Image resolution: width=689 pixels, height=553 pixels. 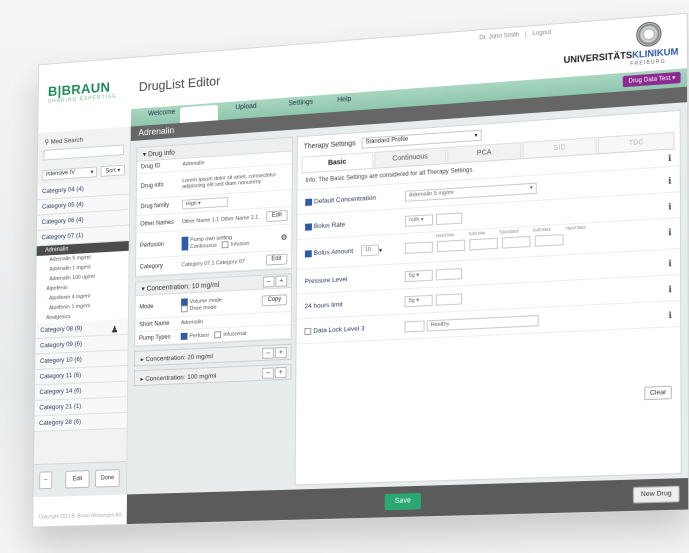 I want to click on col-header: Hard Max, so click(x=575, y=227).